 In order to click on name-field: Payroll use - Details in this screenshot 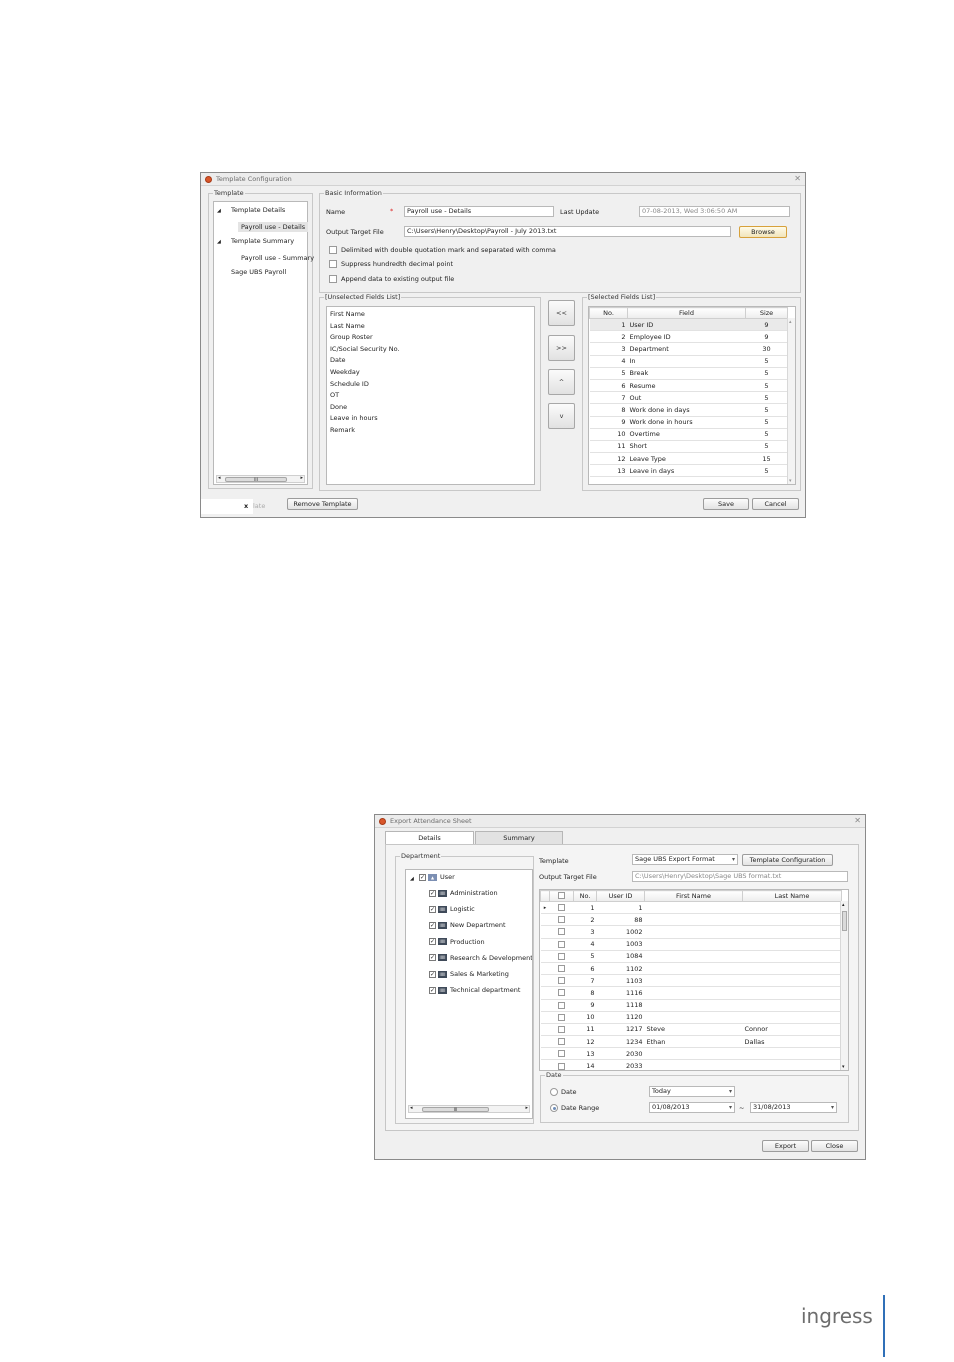, I will do `click(479, 211)`.